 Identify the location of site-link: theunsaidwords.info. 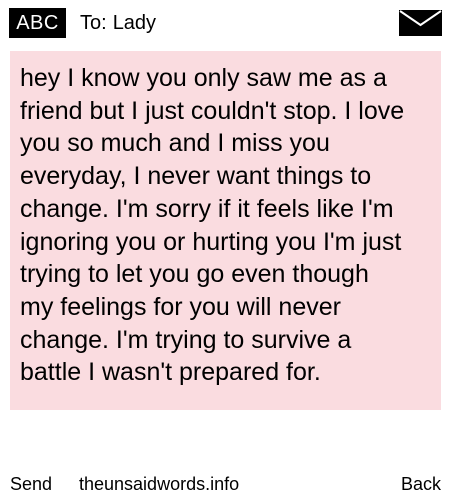
(159, 484).